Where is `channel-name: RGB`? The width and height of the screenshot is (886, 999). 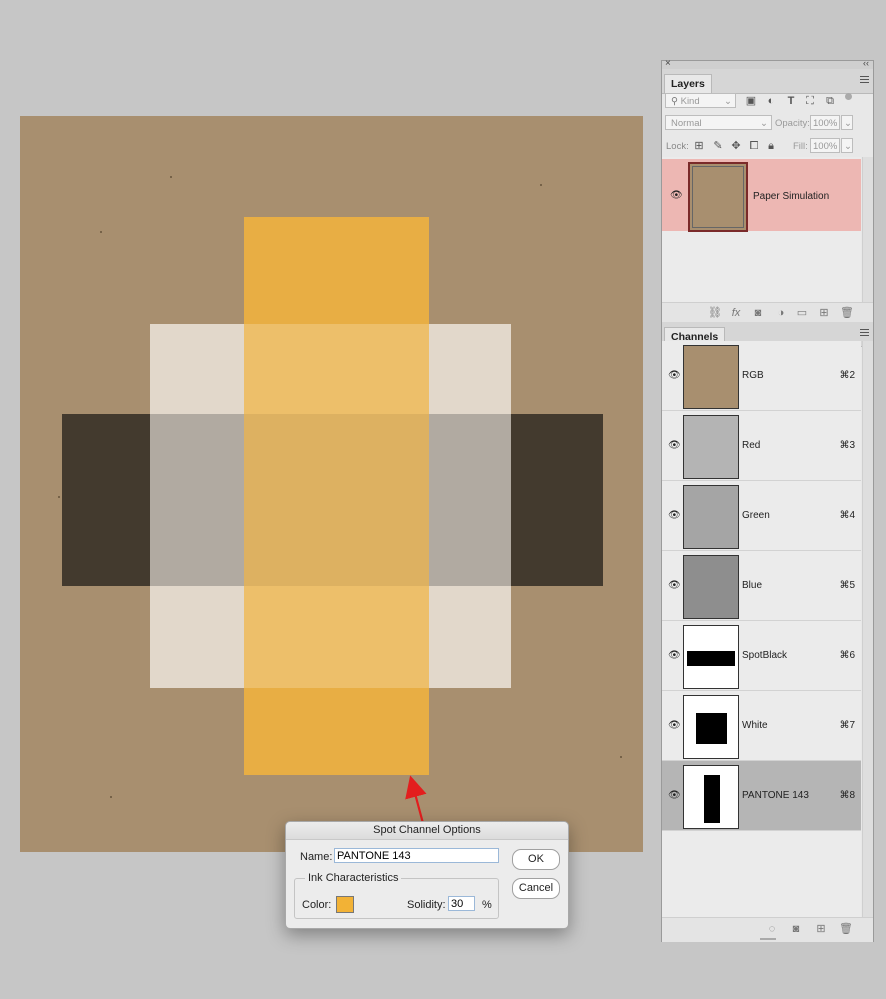 channel-name: RGB is located at coordinates (753, 375).